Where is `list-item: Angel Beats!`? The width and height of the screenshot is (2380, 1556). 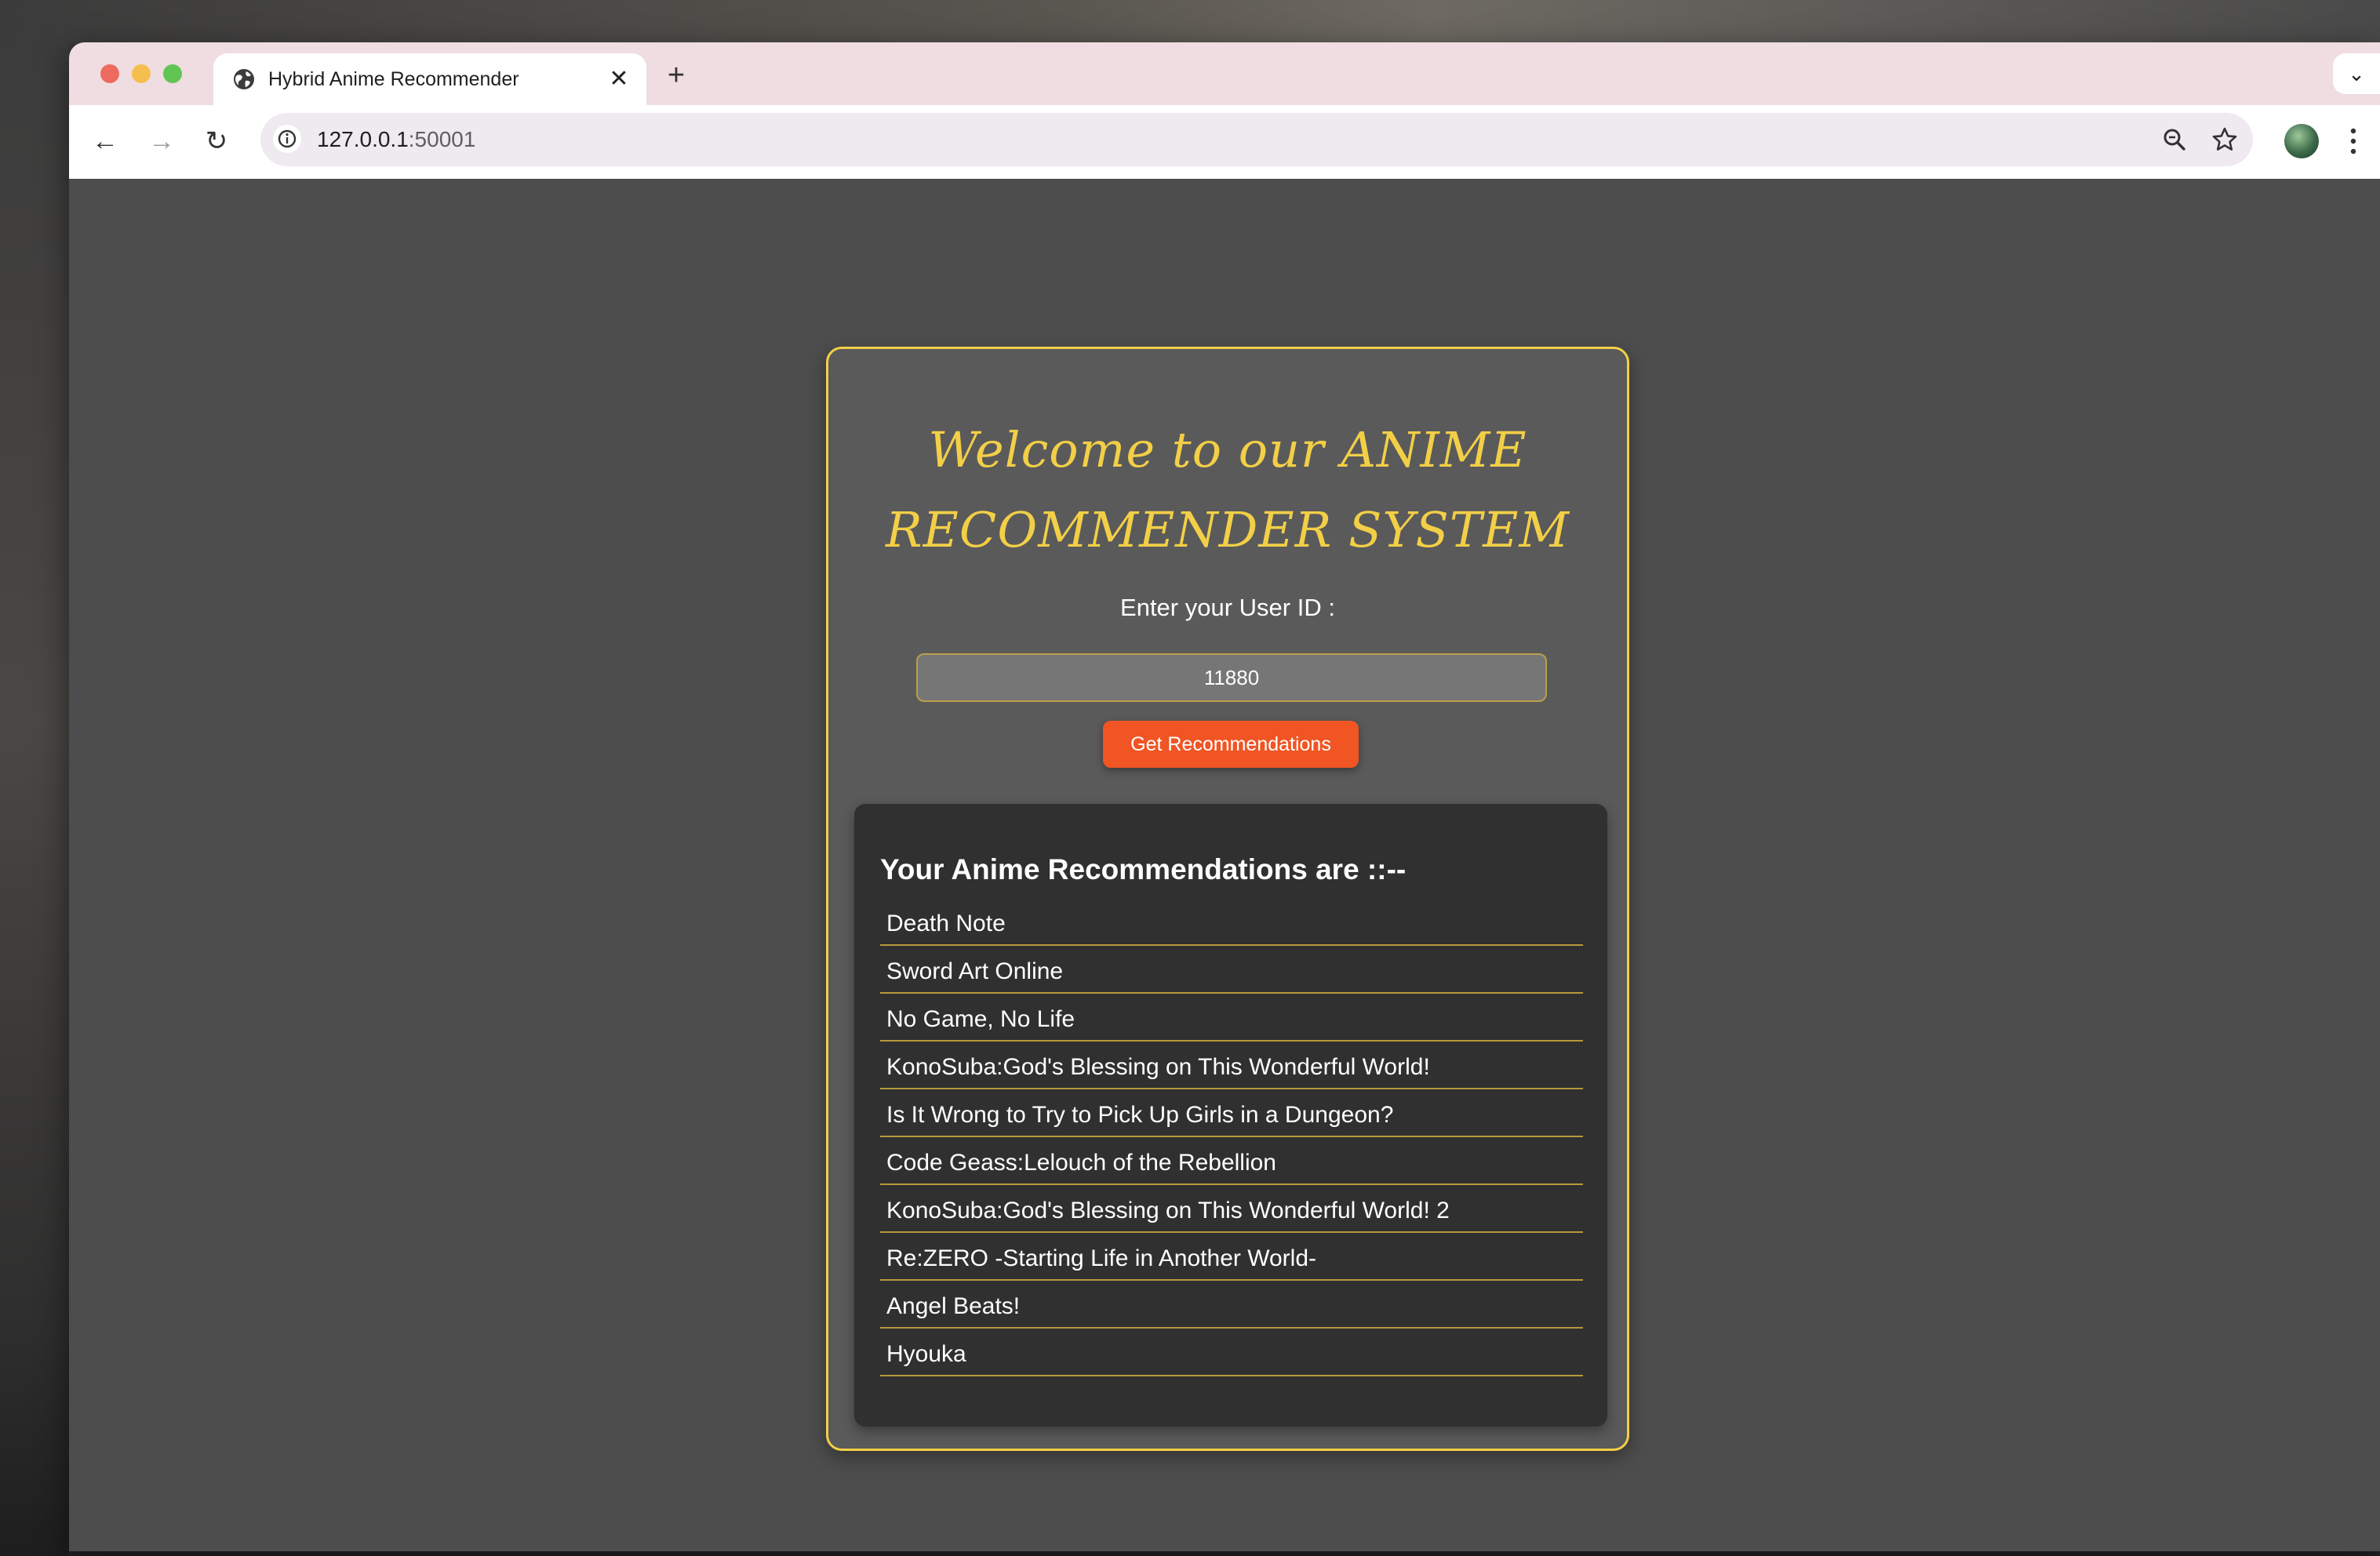
list-item: Angel Beats! is located at coordinates (1231, 1305).